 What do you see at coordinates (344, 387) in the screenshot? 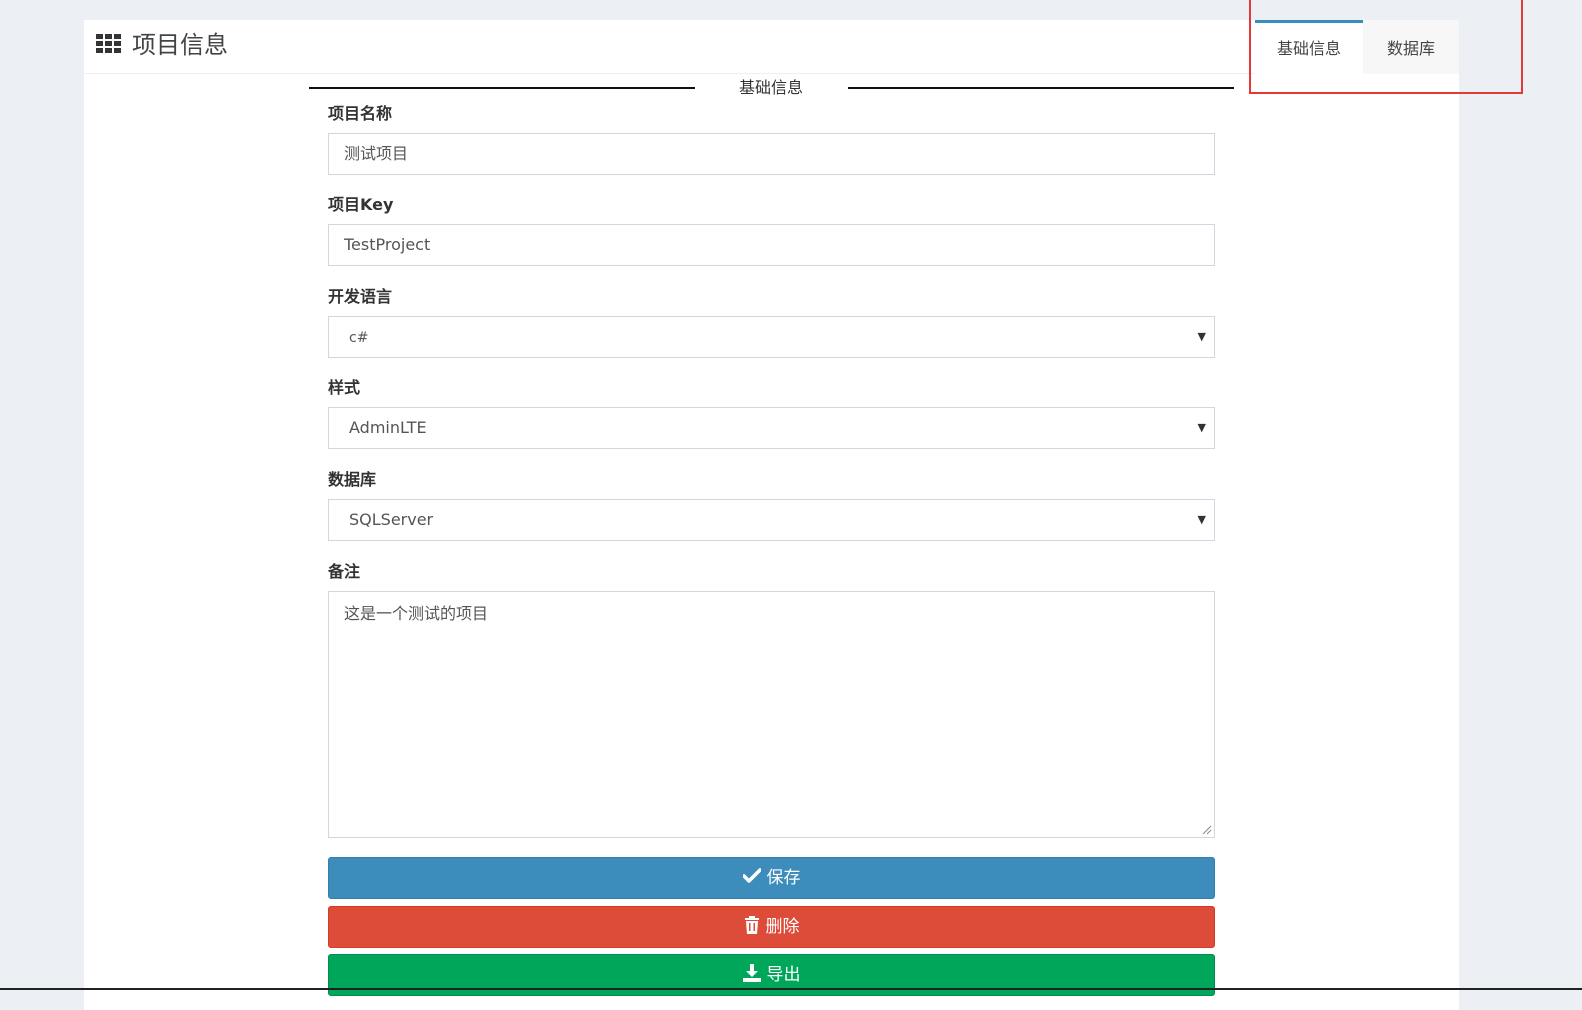
I see `style-label: 样式` at bounding box center [344, 387].